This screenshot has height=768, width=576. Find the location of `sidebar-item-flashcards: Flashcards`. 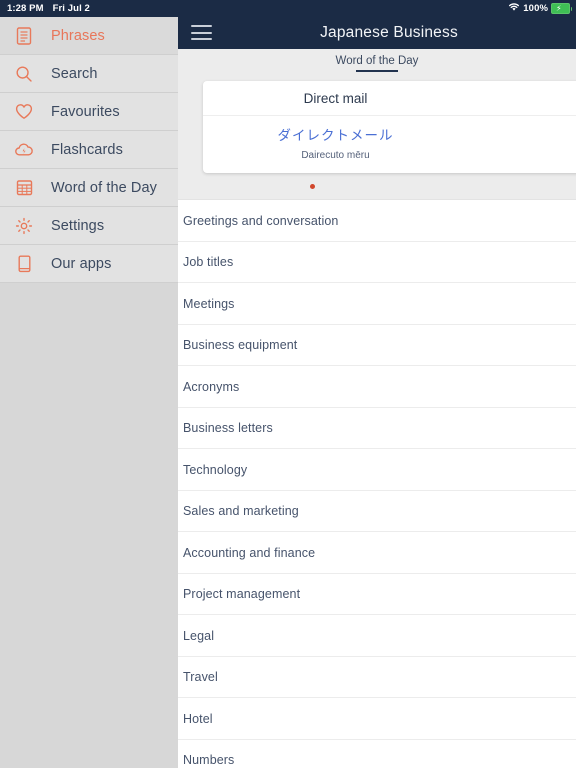

sidebar-item-flashcards: Flashcards is located at coordinates (89, 150).